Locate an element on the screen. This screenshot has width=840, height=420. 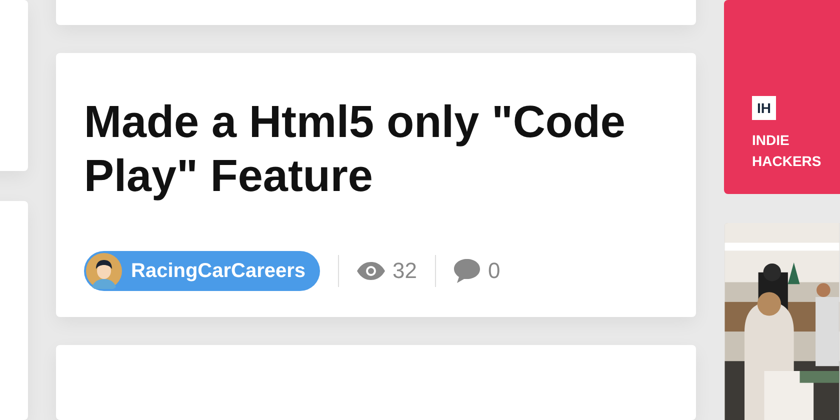
sponsor-card: IH INDIE HACKERS is located at coordinates (782, 97).